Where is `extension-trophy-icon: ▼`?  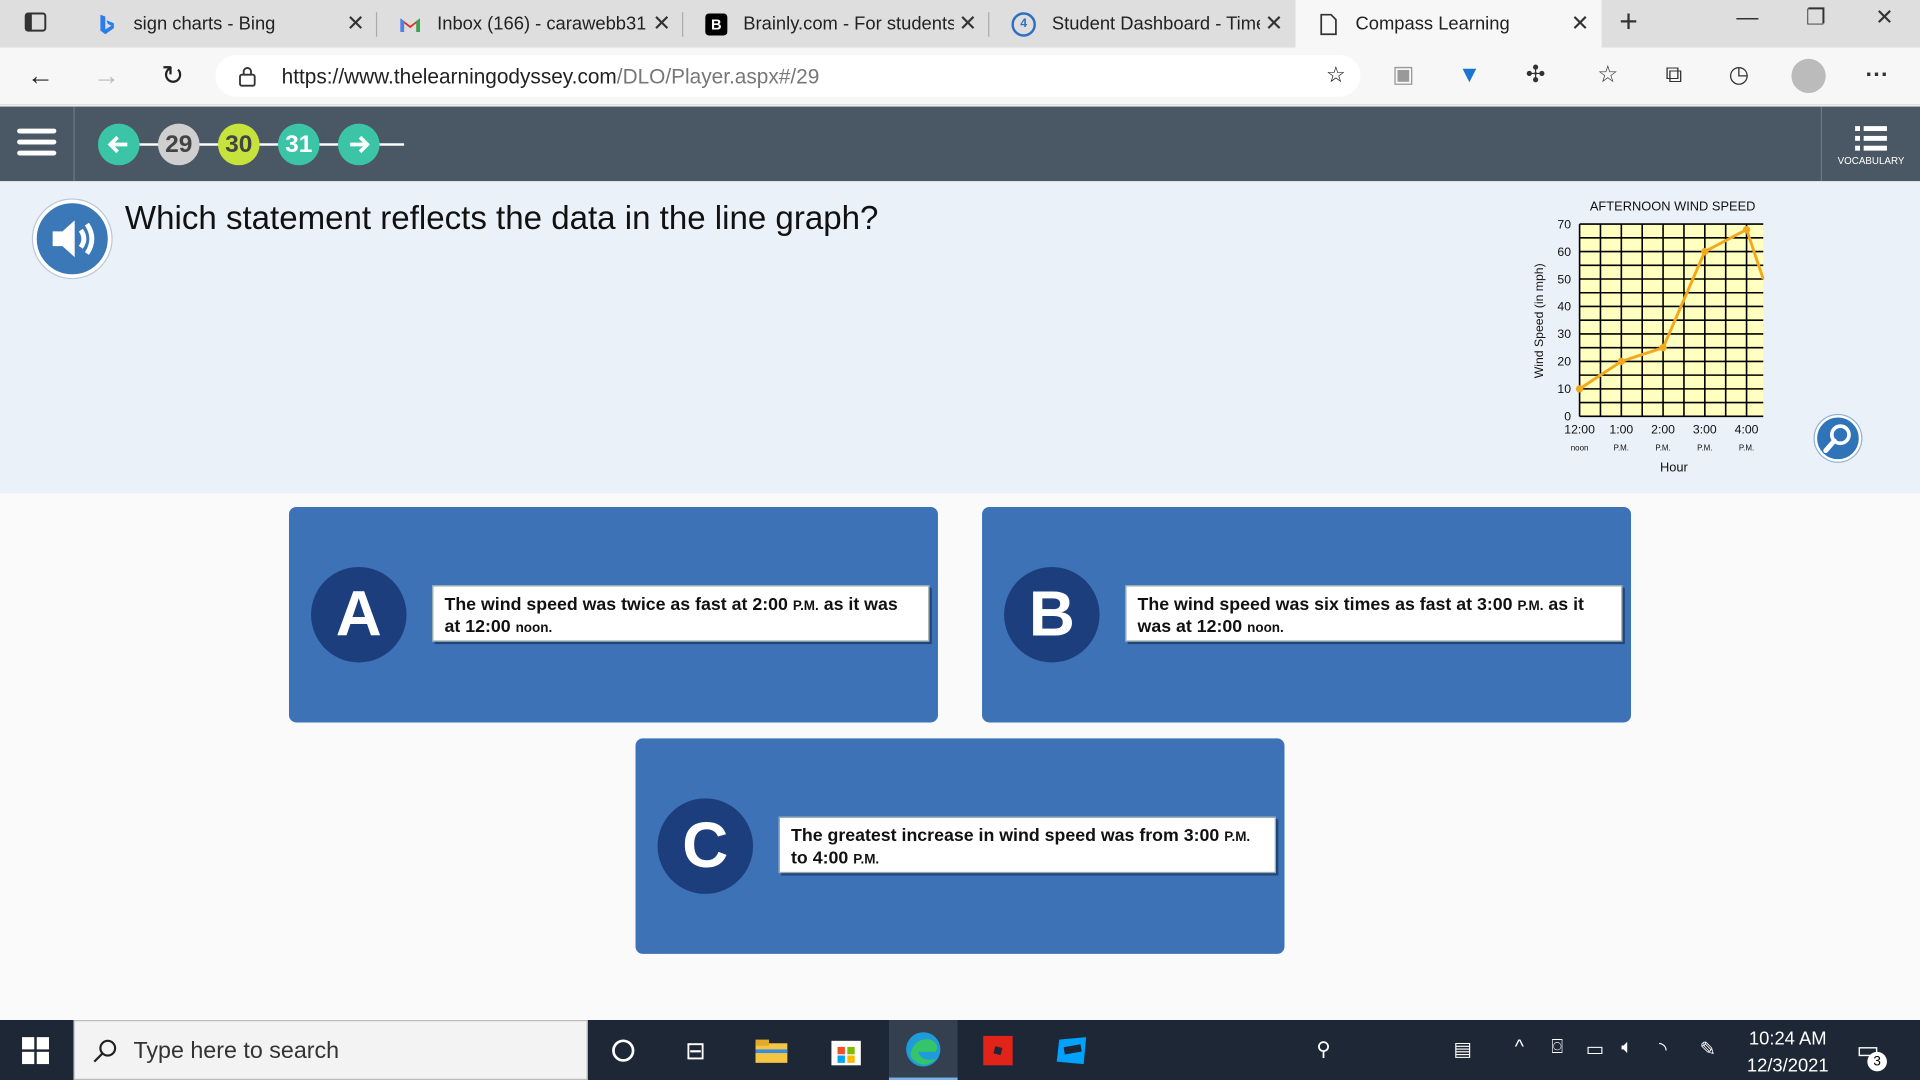 extension-trophy-icon: ▼ is located at coordinates (1469, 75).